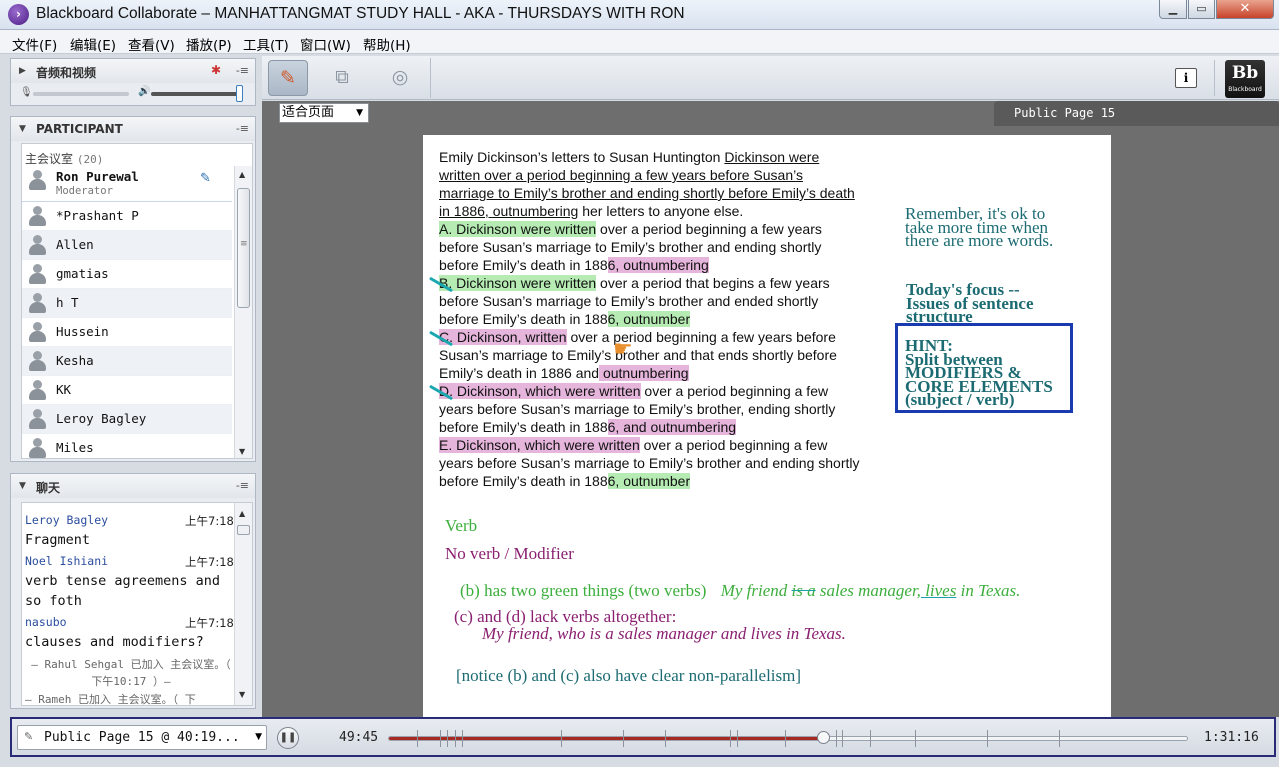 The width and height of the screenshot is (1279, 767). Describe the element at coordinates (93, 44) in the screenshot. I see `menu-edit: 编辑(E)` at that location.